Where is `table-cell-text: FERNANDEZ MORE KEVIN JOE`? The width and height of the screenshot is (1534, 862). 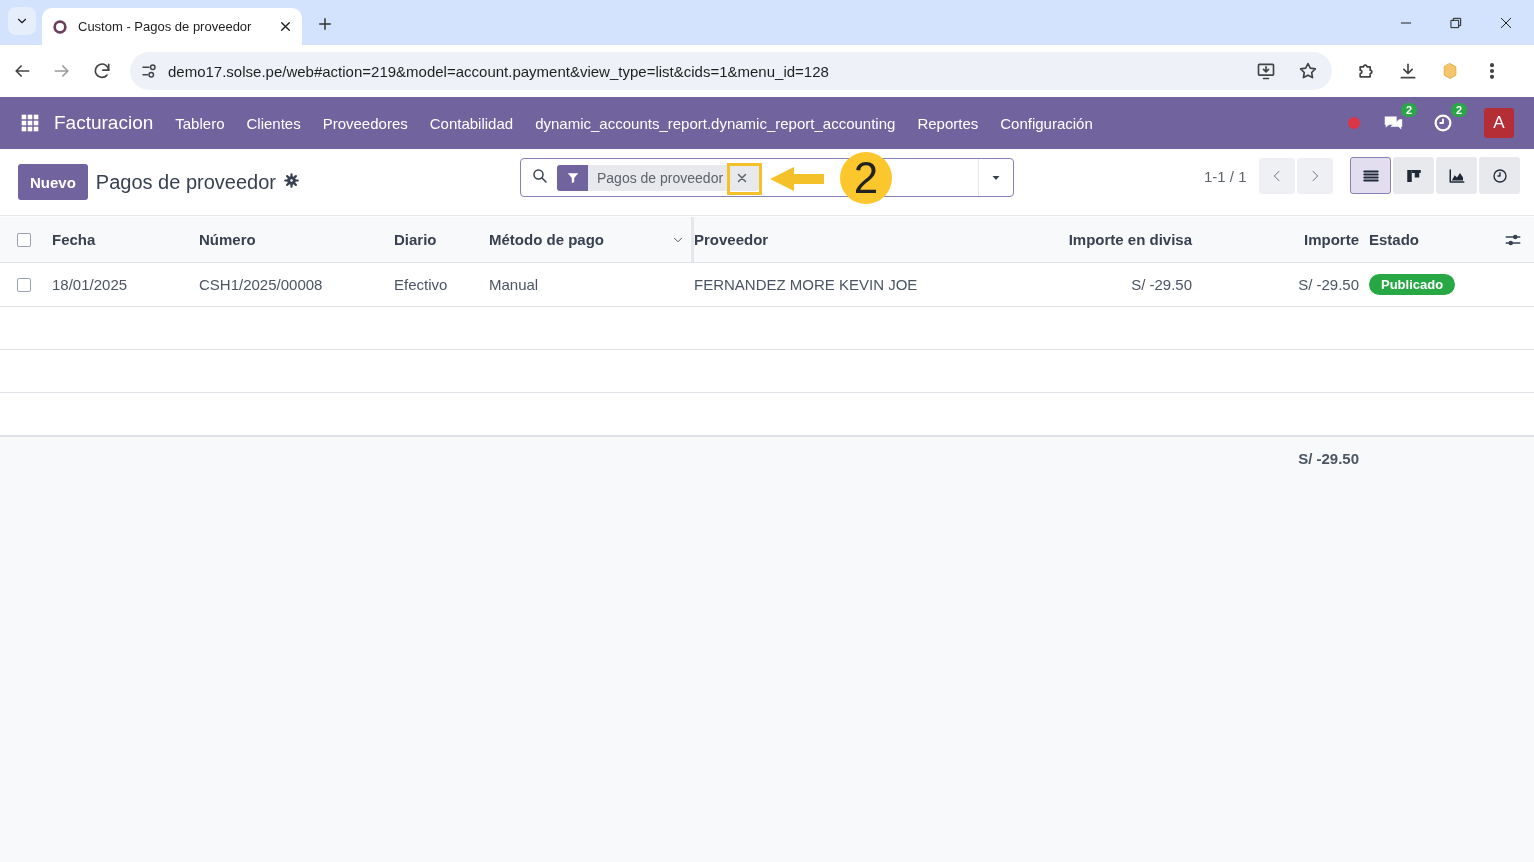 table-cell-text: FERNANDEZ MORE KEVIN JOE is located at coordinates (806, 284).